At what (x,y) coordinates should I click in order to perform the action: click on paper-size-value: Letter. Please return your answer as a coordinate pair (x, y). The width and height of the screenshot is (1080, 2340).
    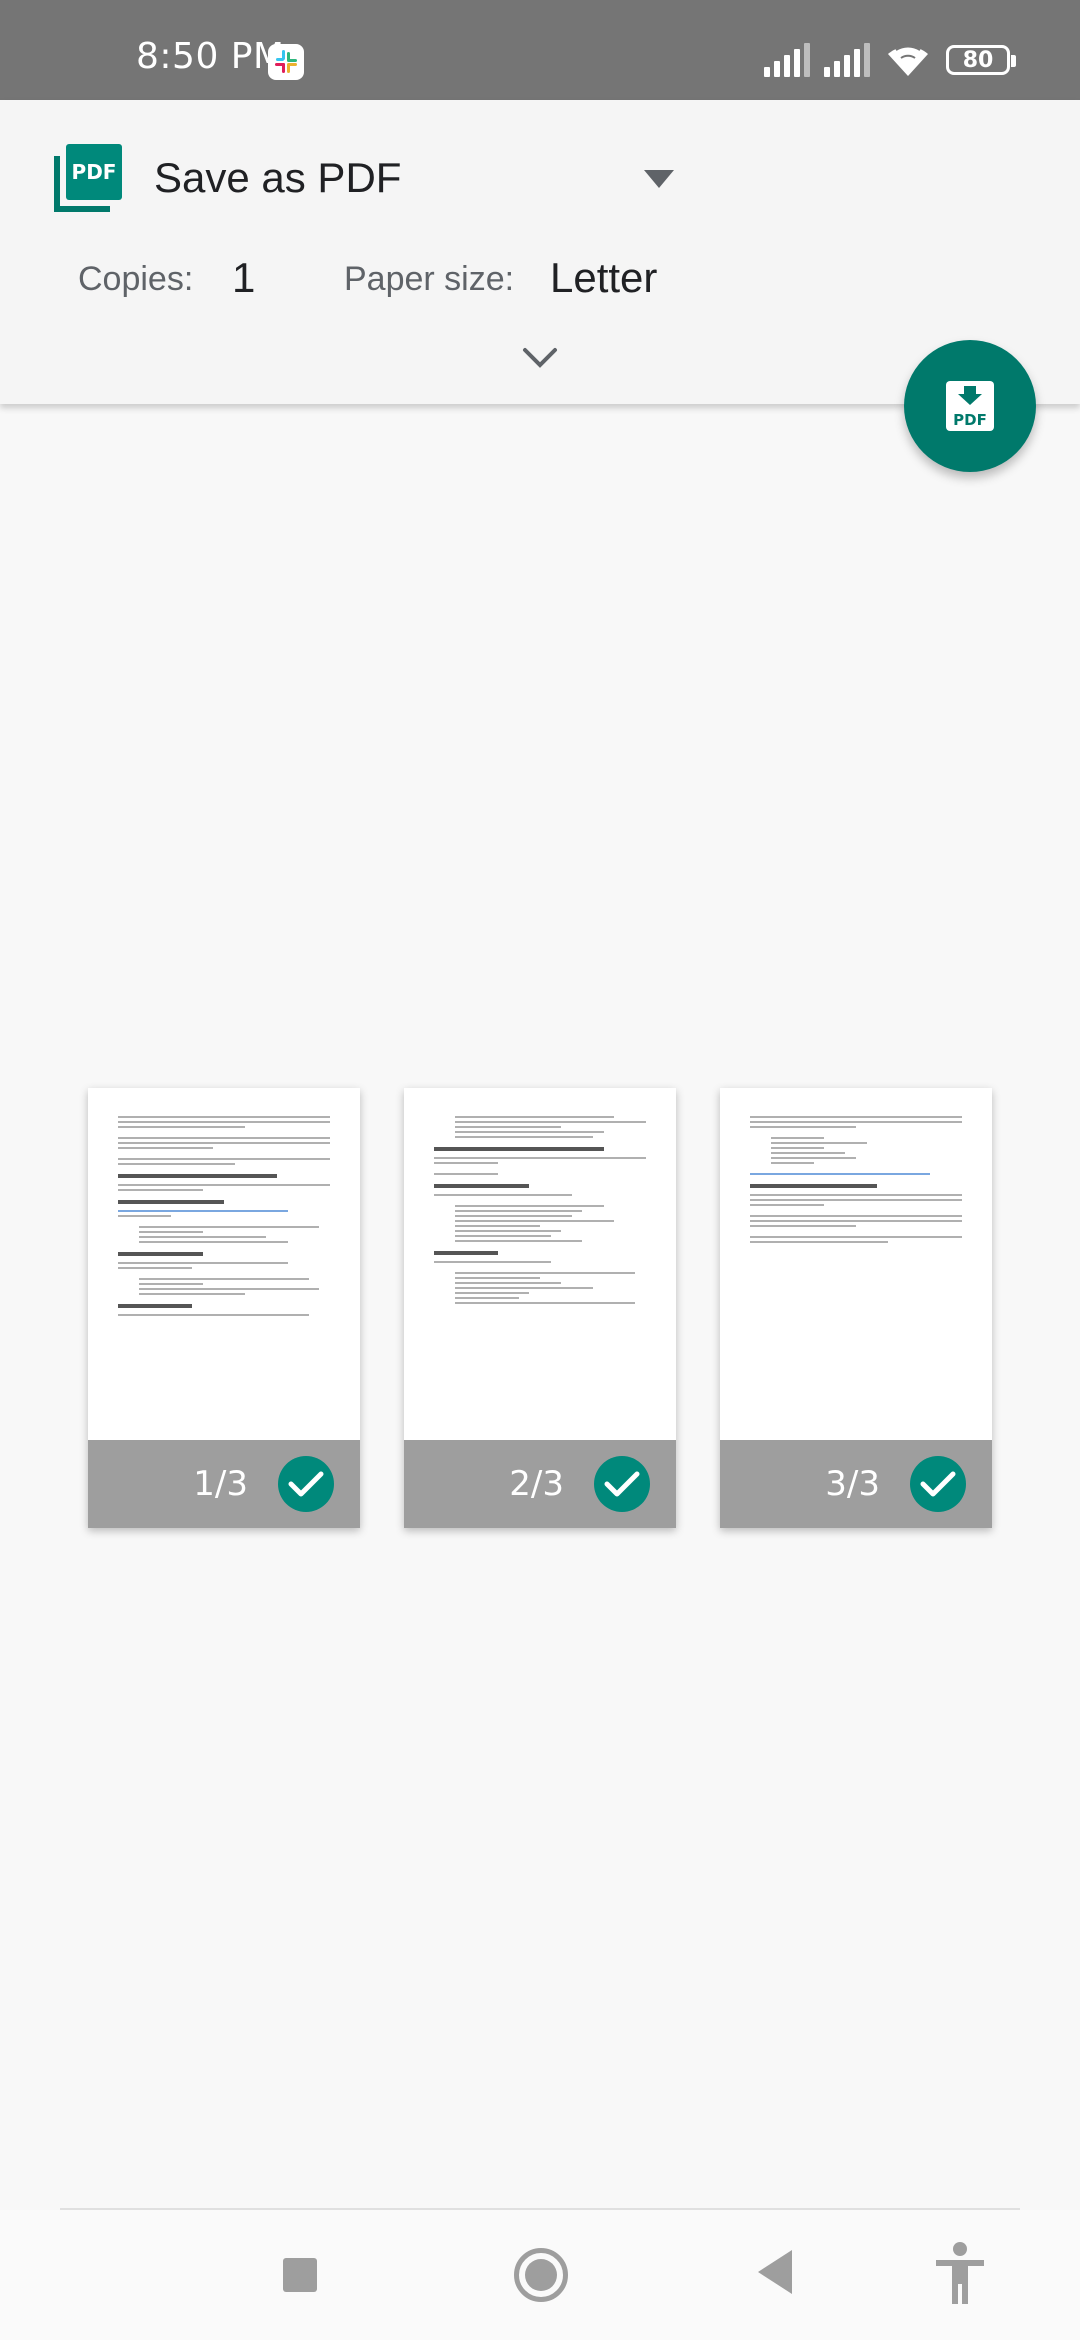
    Looking at the image, I should click on (603, 278).